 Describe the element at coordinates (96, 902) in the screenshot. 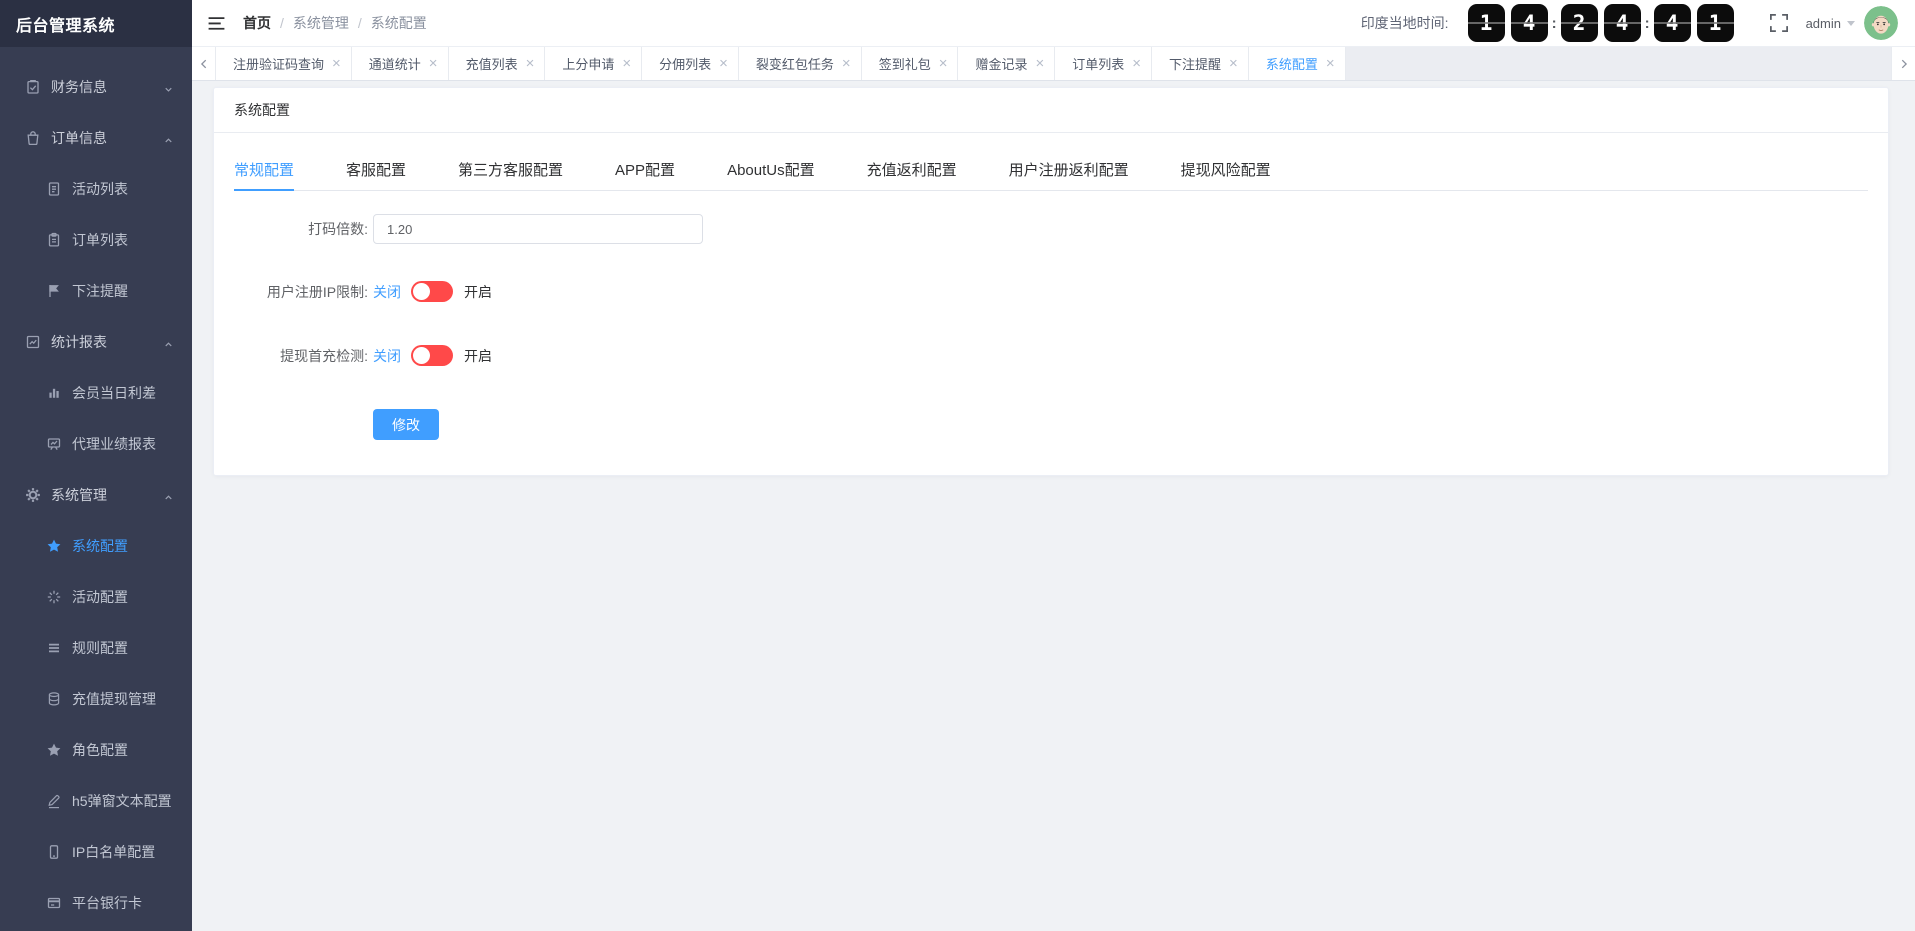

I see `sidebar-item-platform-bank-card: 平台银行卡` at that location.